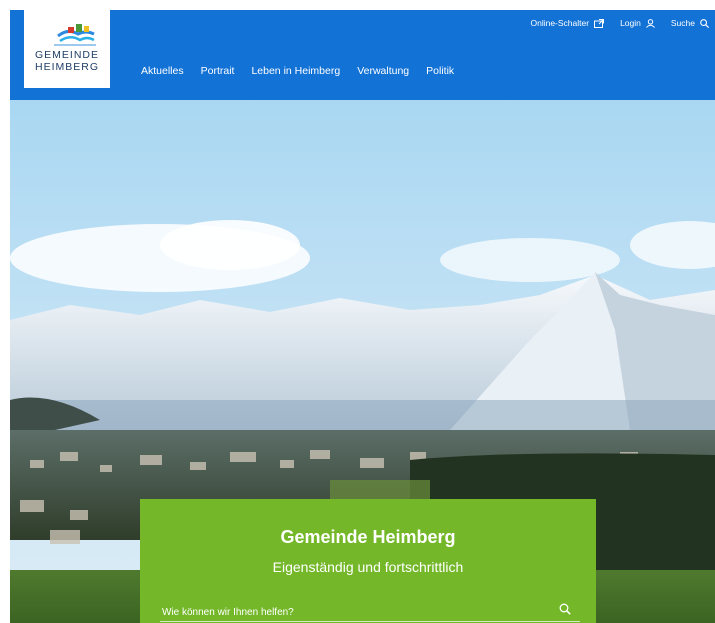 The image size is (715, 623). I want to click on search-input, so click(357, 612).